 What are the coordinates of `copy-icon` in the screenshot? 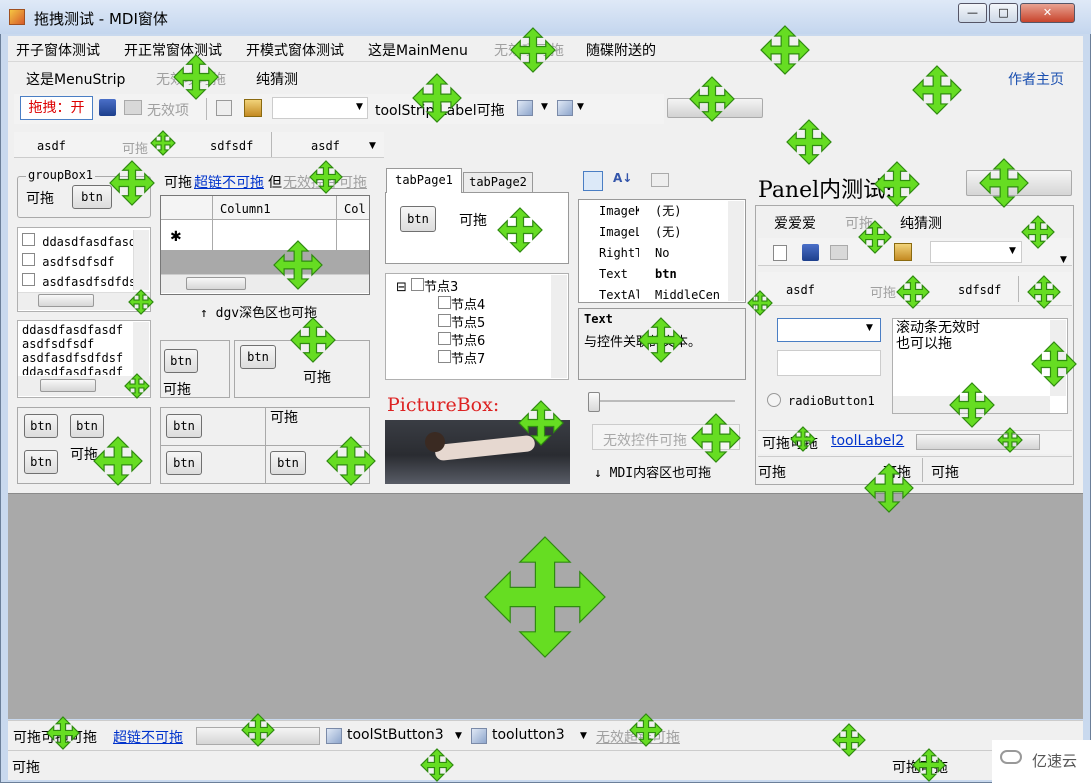 It's located at (224, 108).